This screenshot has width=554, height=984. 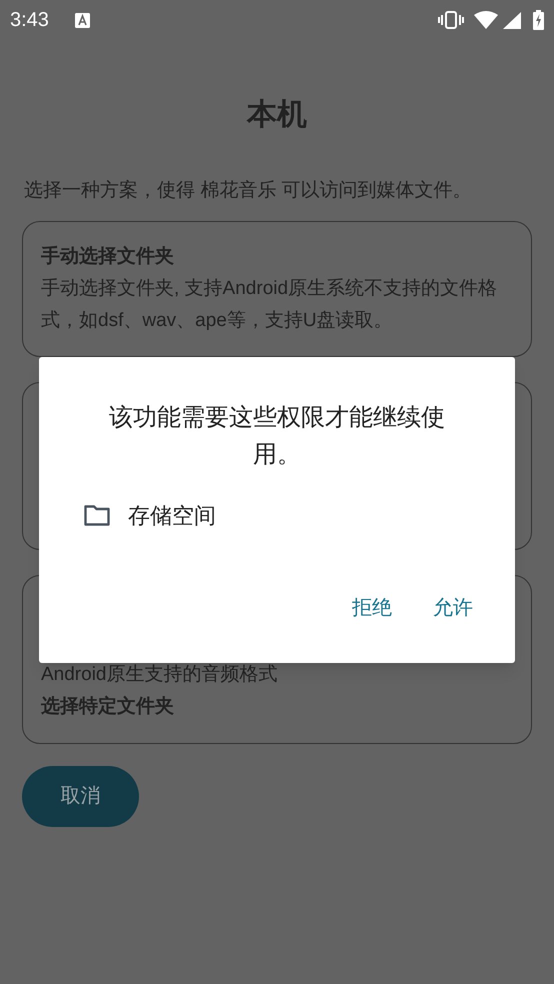 I want to click on option-description: Android原生支持的音频格式, so click(x=159, y=674).